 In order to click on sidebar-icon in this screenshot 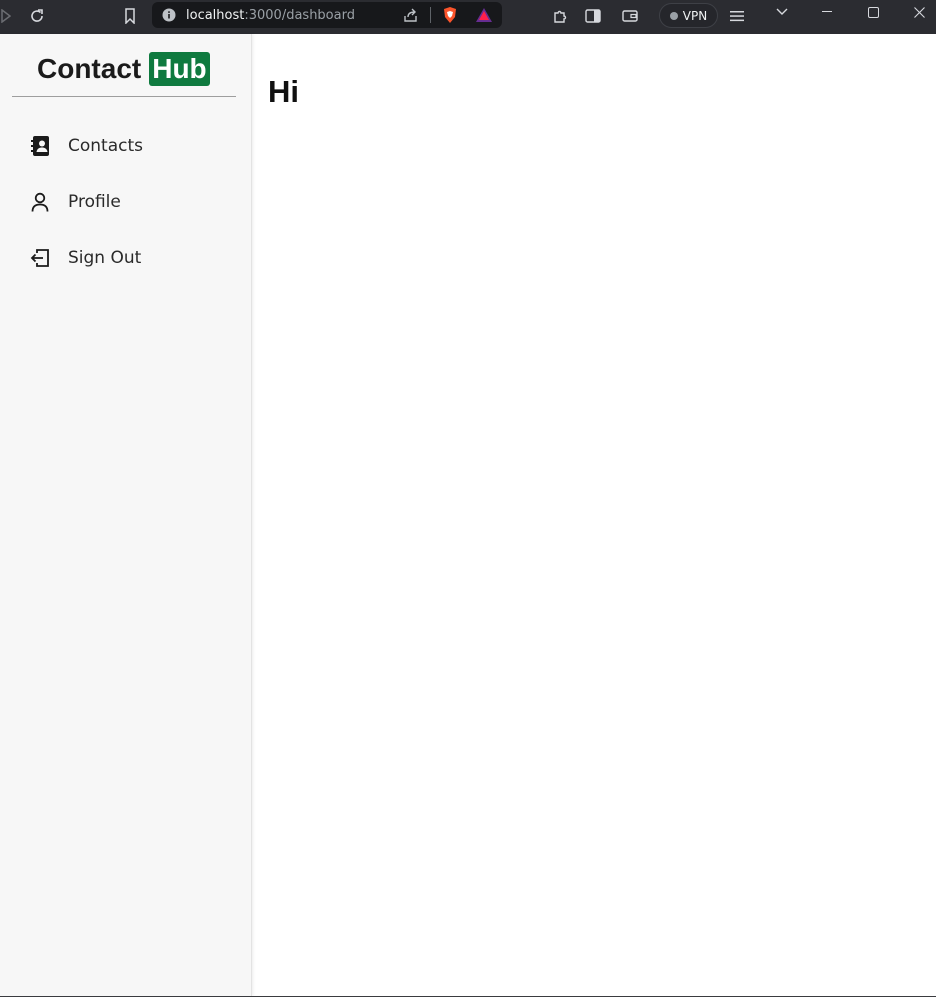, I will do `click(593, 16)`.